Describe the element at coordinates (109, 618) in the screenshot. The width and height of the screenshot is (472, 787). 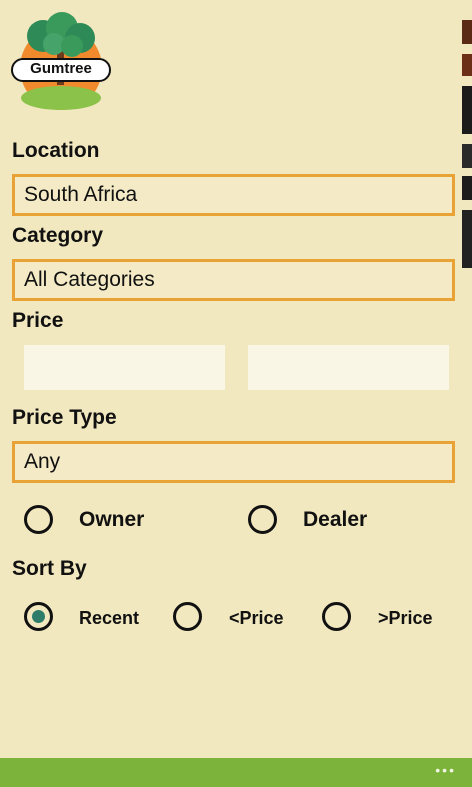
I see `sort-recent-label: Recent` at that location.